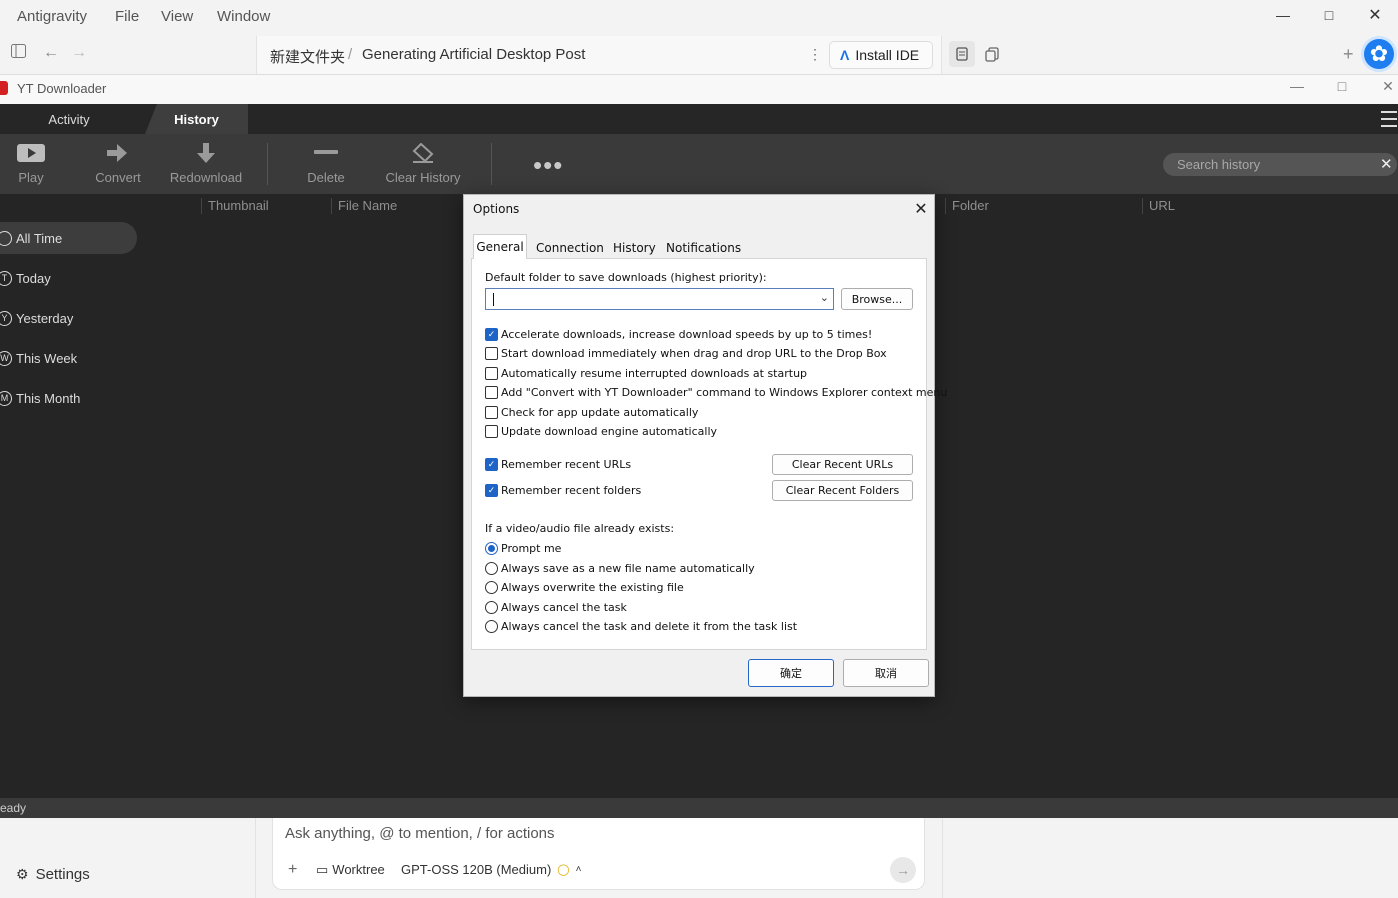 This screenshot has width=1398, height=898. What do you see at coordinates (206, 177) in the screenshot?
I see `redownload-label: Redownload` at bounding box center [206, 177].